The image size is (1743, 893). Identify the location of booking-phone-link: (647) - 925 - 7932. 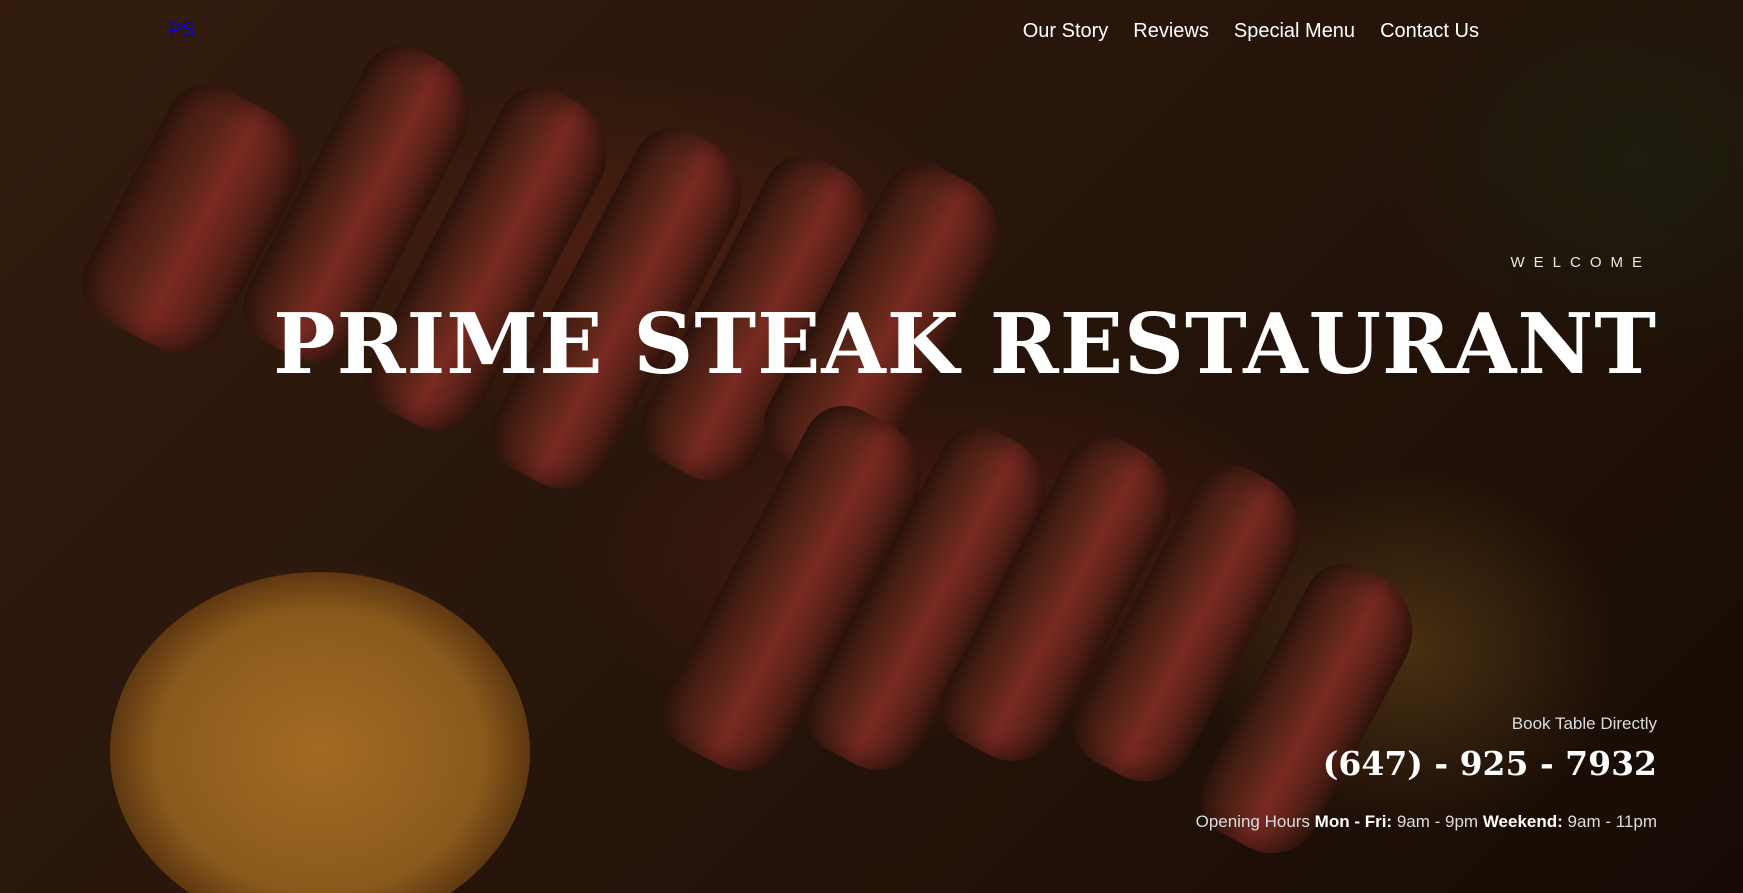
(1490, 763).